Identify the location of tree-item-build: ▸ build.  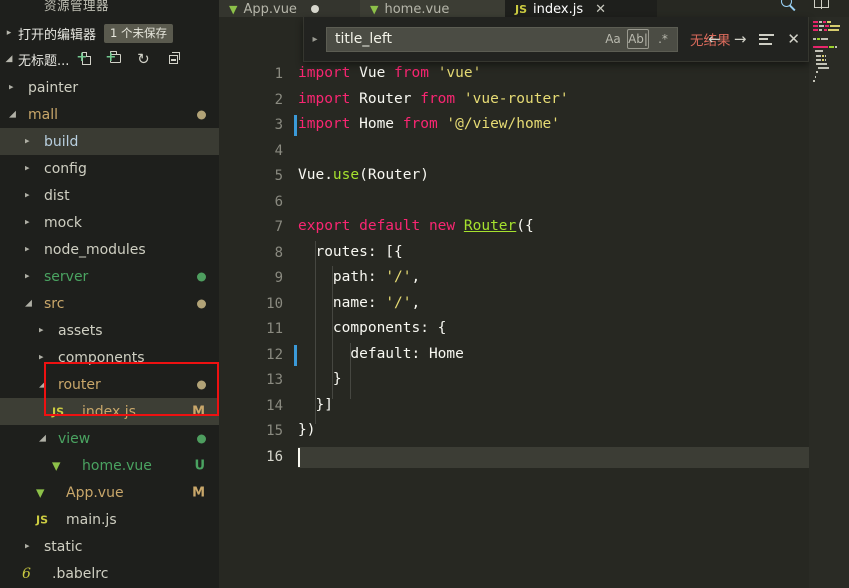
(109, 141).